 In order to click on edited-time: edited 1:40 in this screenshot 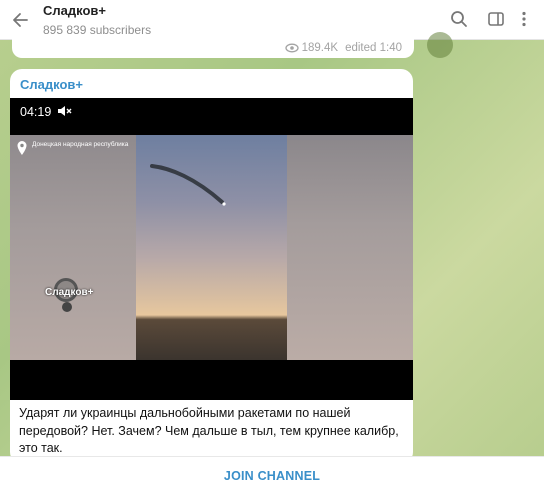, I will do `click(373, 48)`.